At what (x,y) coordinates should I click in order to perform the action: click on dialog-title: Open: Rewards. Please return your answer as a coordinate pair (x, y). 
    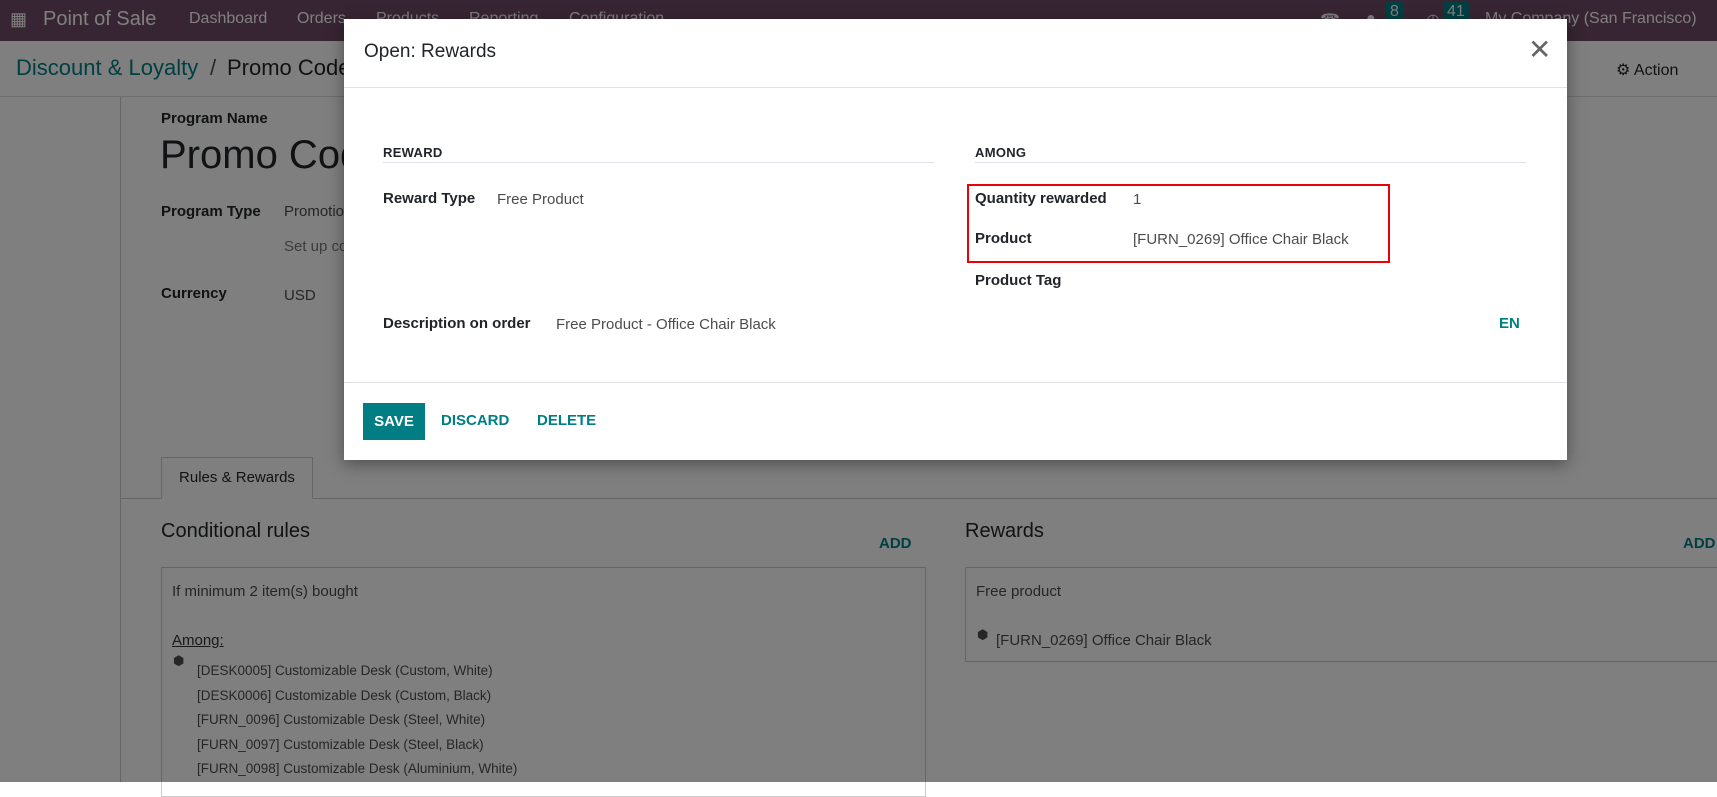
    Looking at the image, I should click on (430, 51).